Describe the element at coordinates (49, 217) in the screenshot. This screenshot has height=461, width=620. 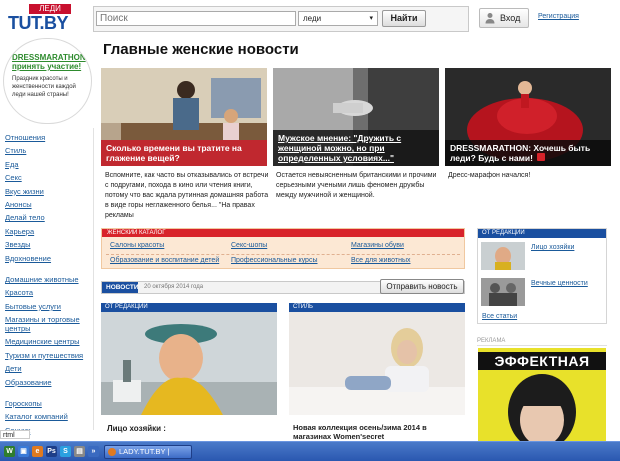
I see `sidebar-item: Делай тело` at that location.